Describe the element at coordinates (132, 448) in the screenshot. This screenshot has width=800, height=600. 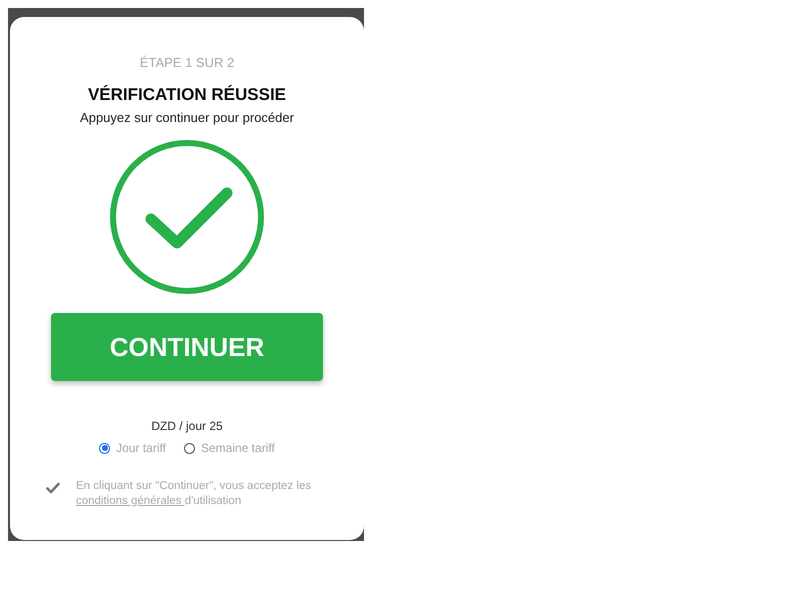
I see `tariff-radio: Jour tariff` at that location.